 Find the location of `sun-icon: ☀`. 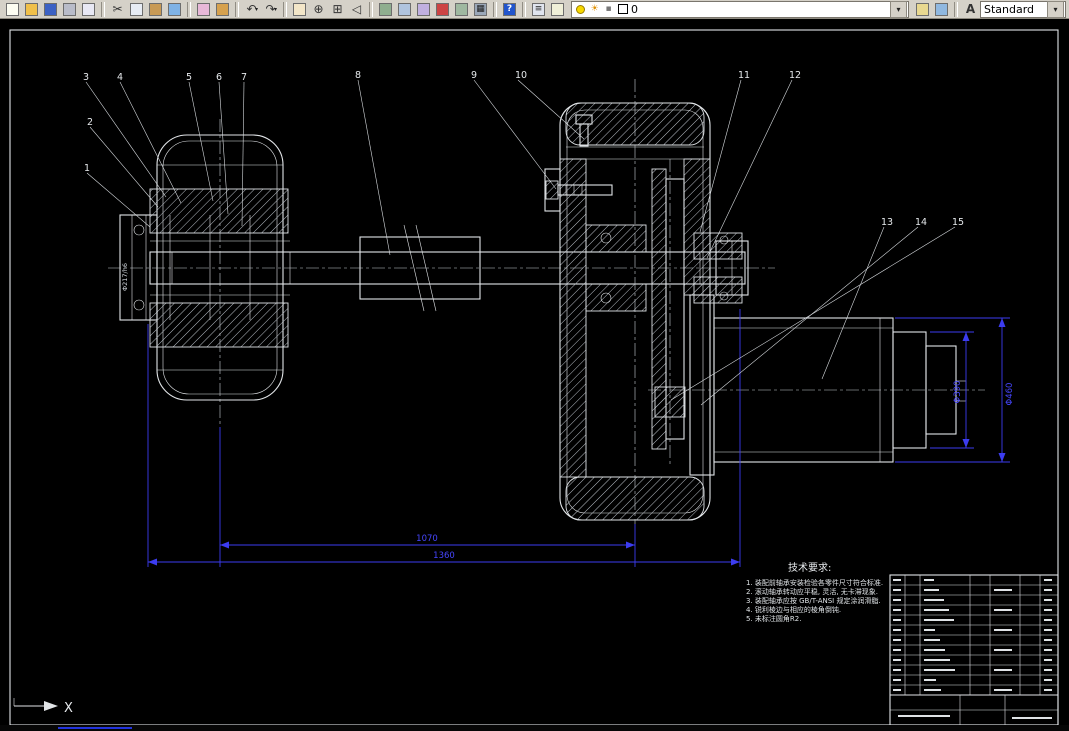

sun-icon: ☀ is located at coordinates (594, 9).